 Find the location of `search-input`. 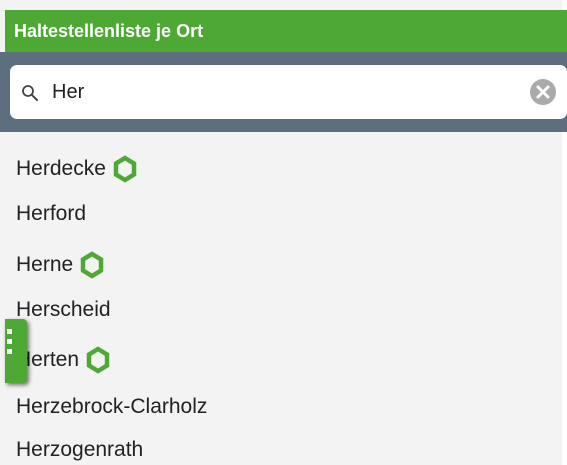

search-input is located at coordinates (282, 92).